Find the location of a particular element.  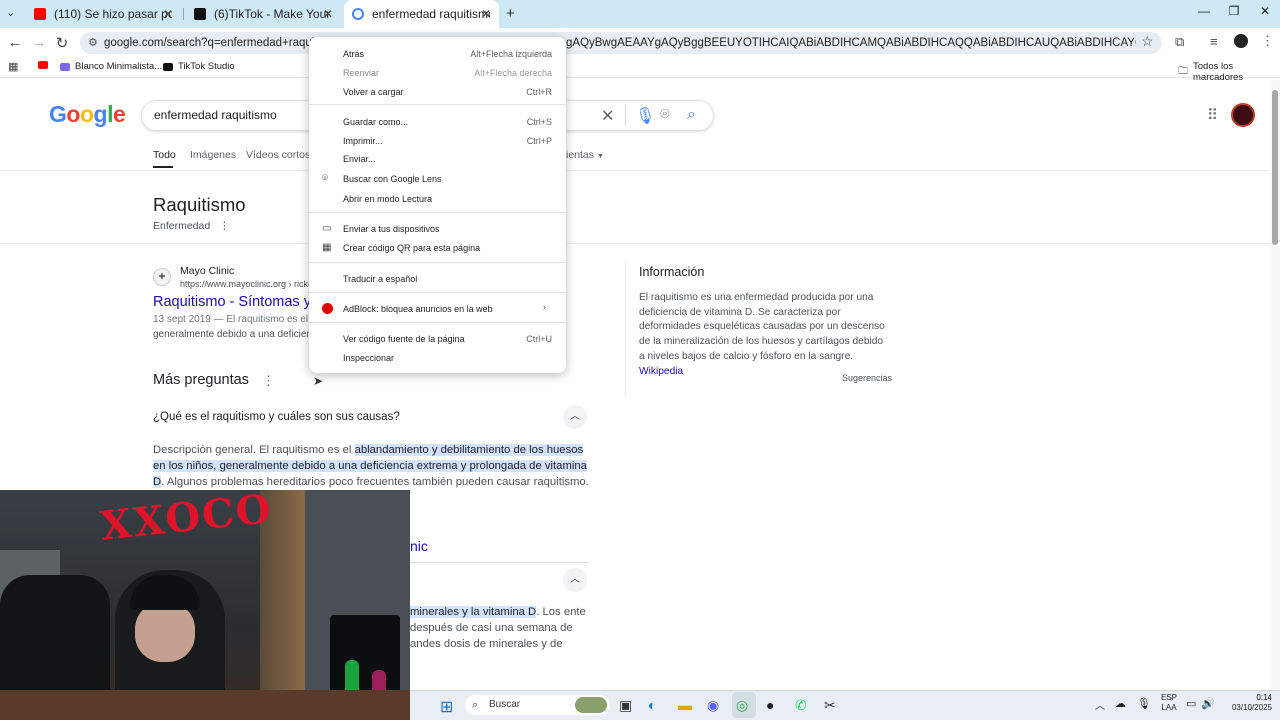

folder-icon: 🗀 is located at coordinates (1183, 71).